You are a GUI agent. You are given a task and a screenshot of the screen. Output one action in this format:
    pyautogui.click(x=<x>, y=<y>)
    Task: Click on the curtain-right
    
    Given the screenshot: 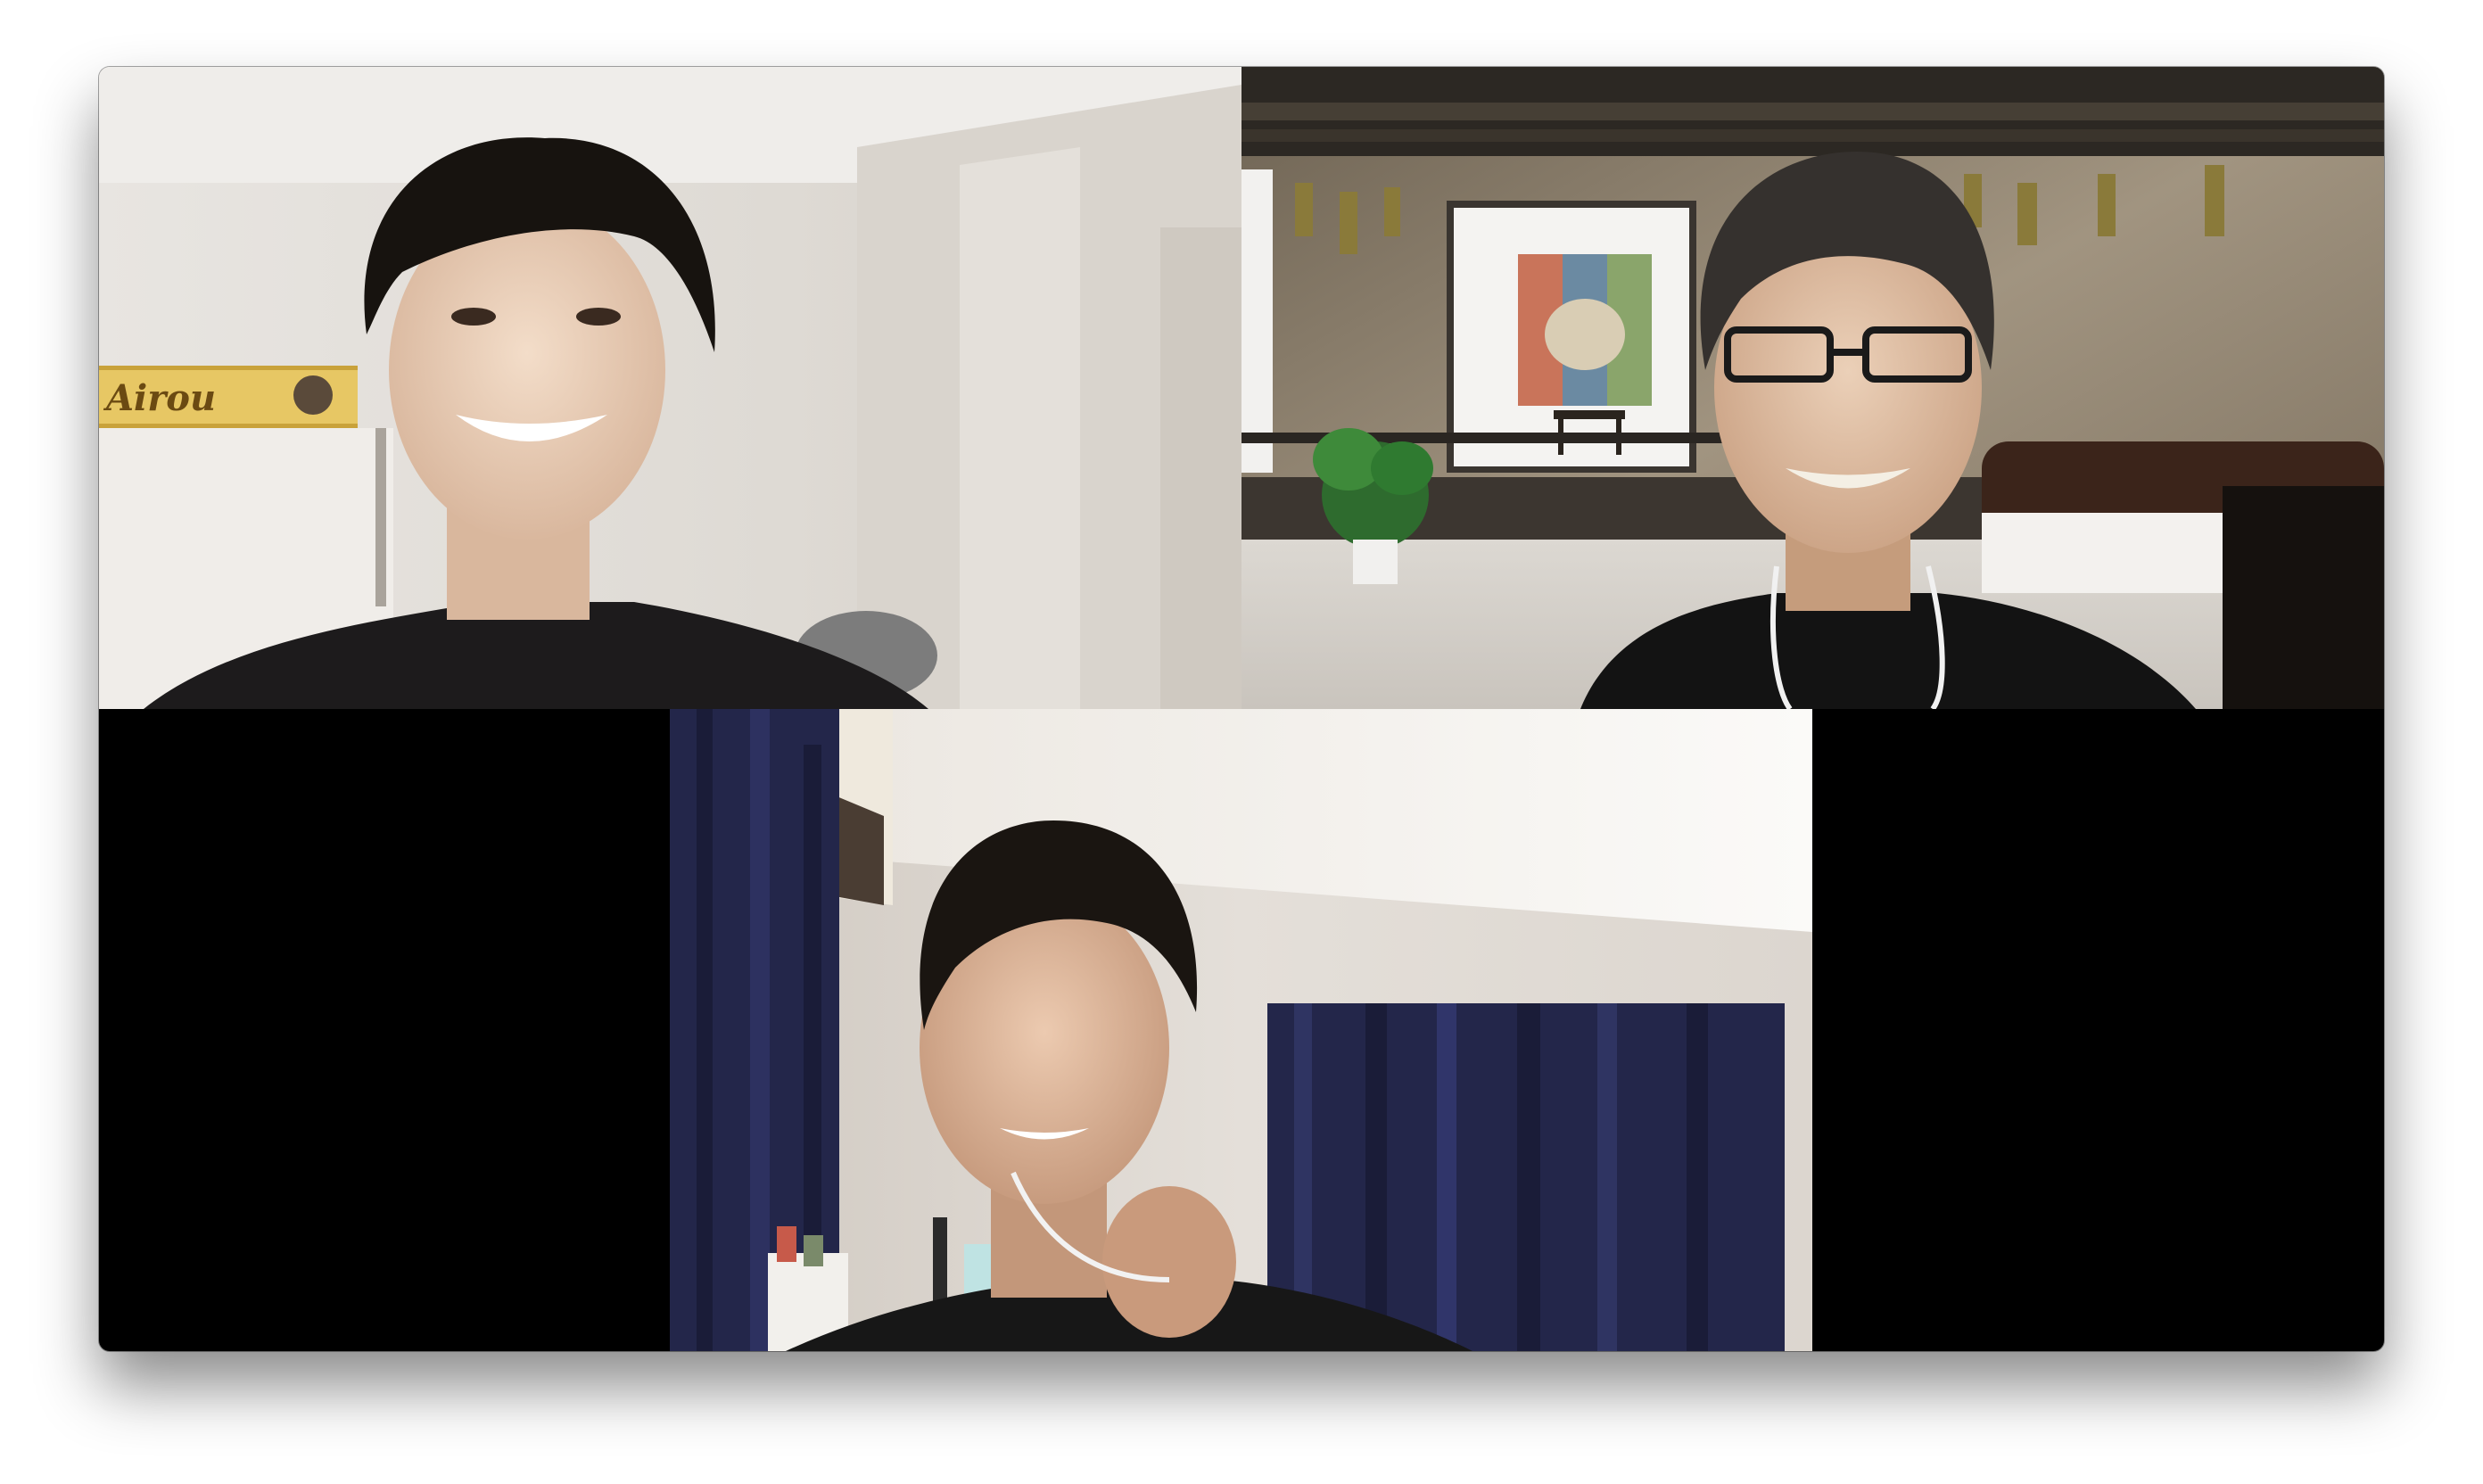 What is the action you would take?
    pyautogui.click(x=1526, y=1177)
    